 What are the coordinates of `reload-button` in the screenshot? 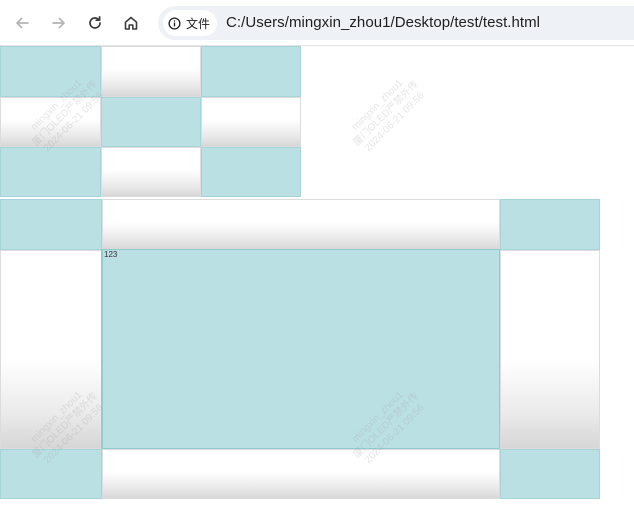 It's located at (95, 23).